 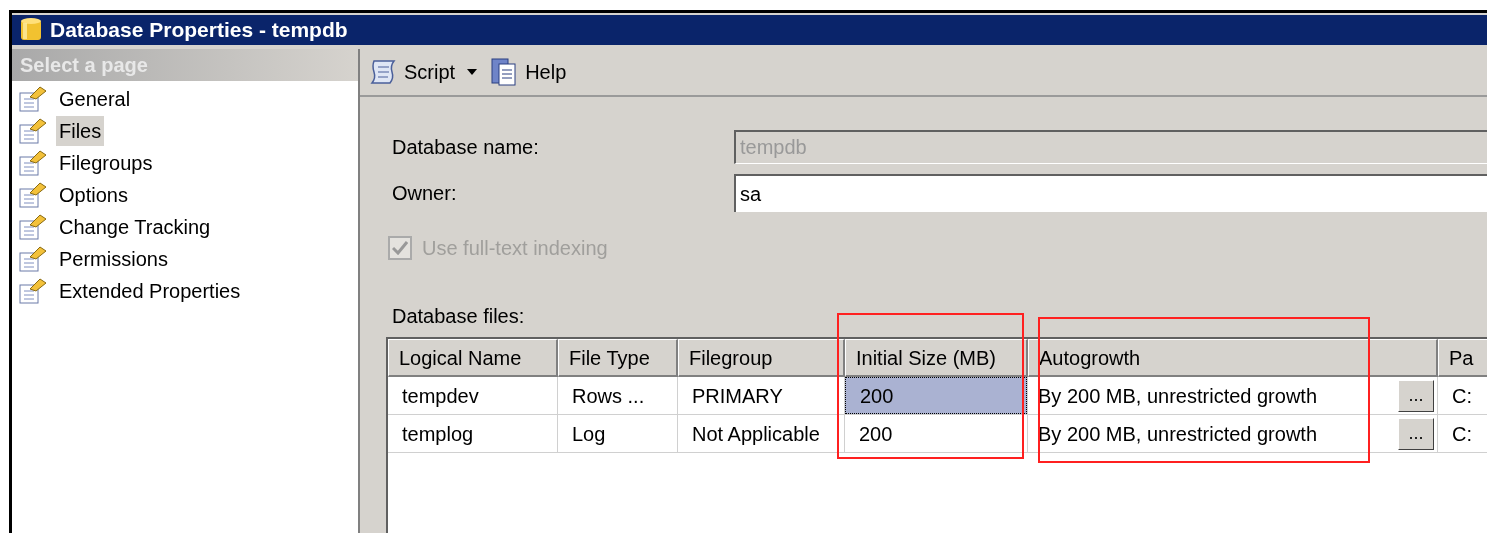 I want to click on window-title: Database Properties - tempdb, so click(x=199, y=30).